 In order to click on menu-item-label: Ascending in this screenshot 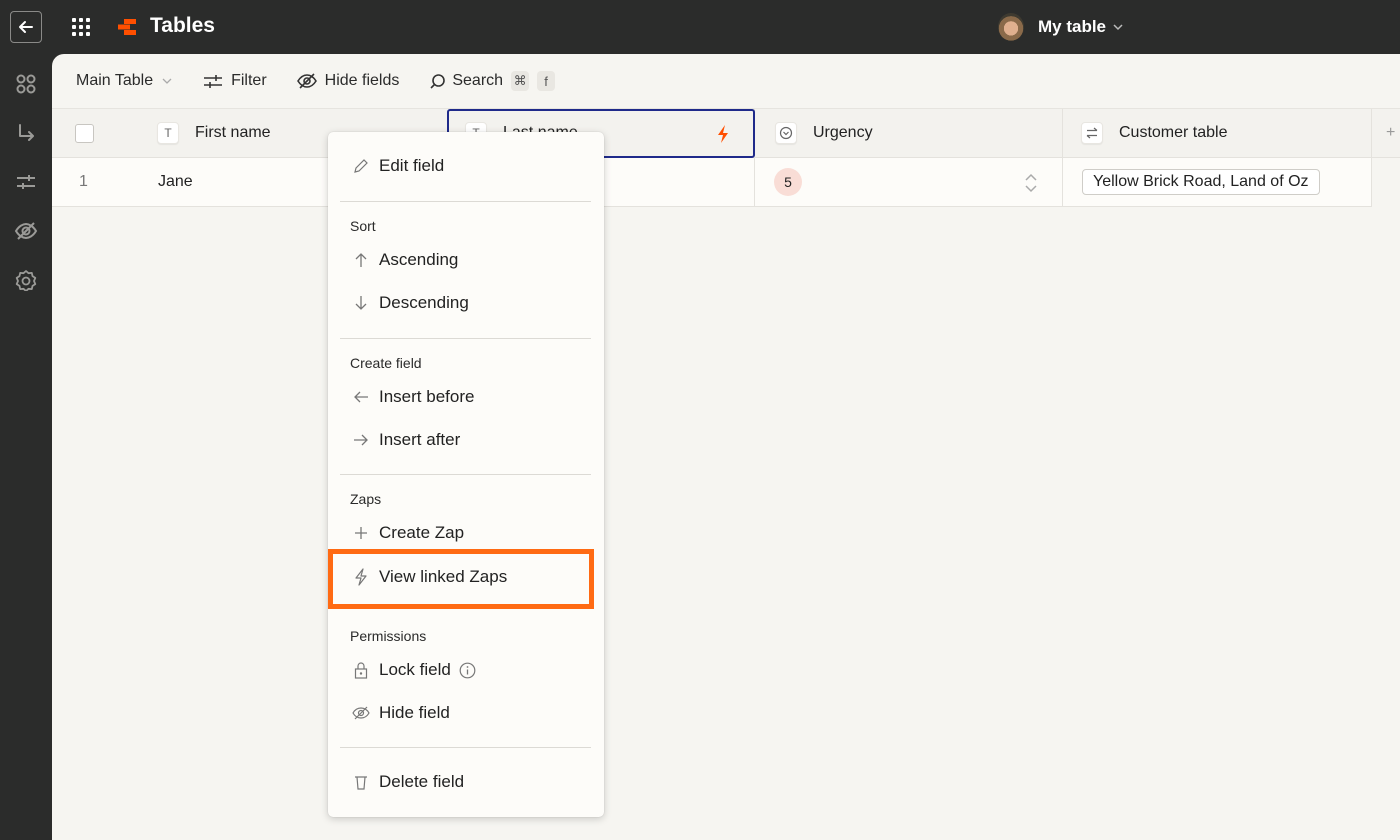, I will do `click(419, 259)`.